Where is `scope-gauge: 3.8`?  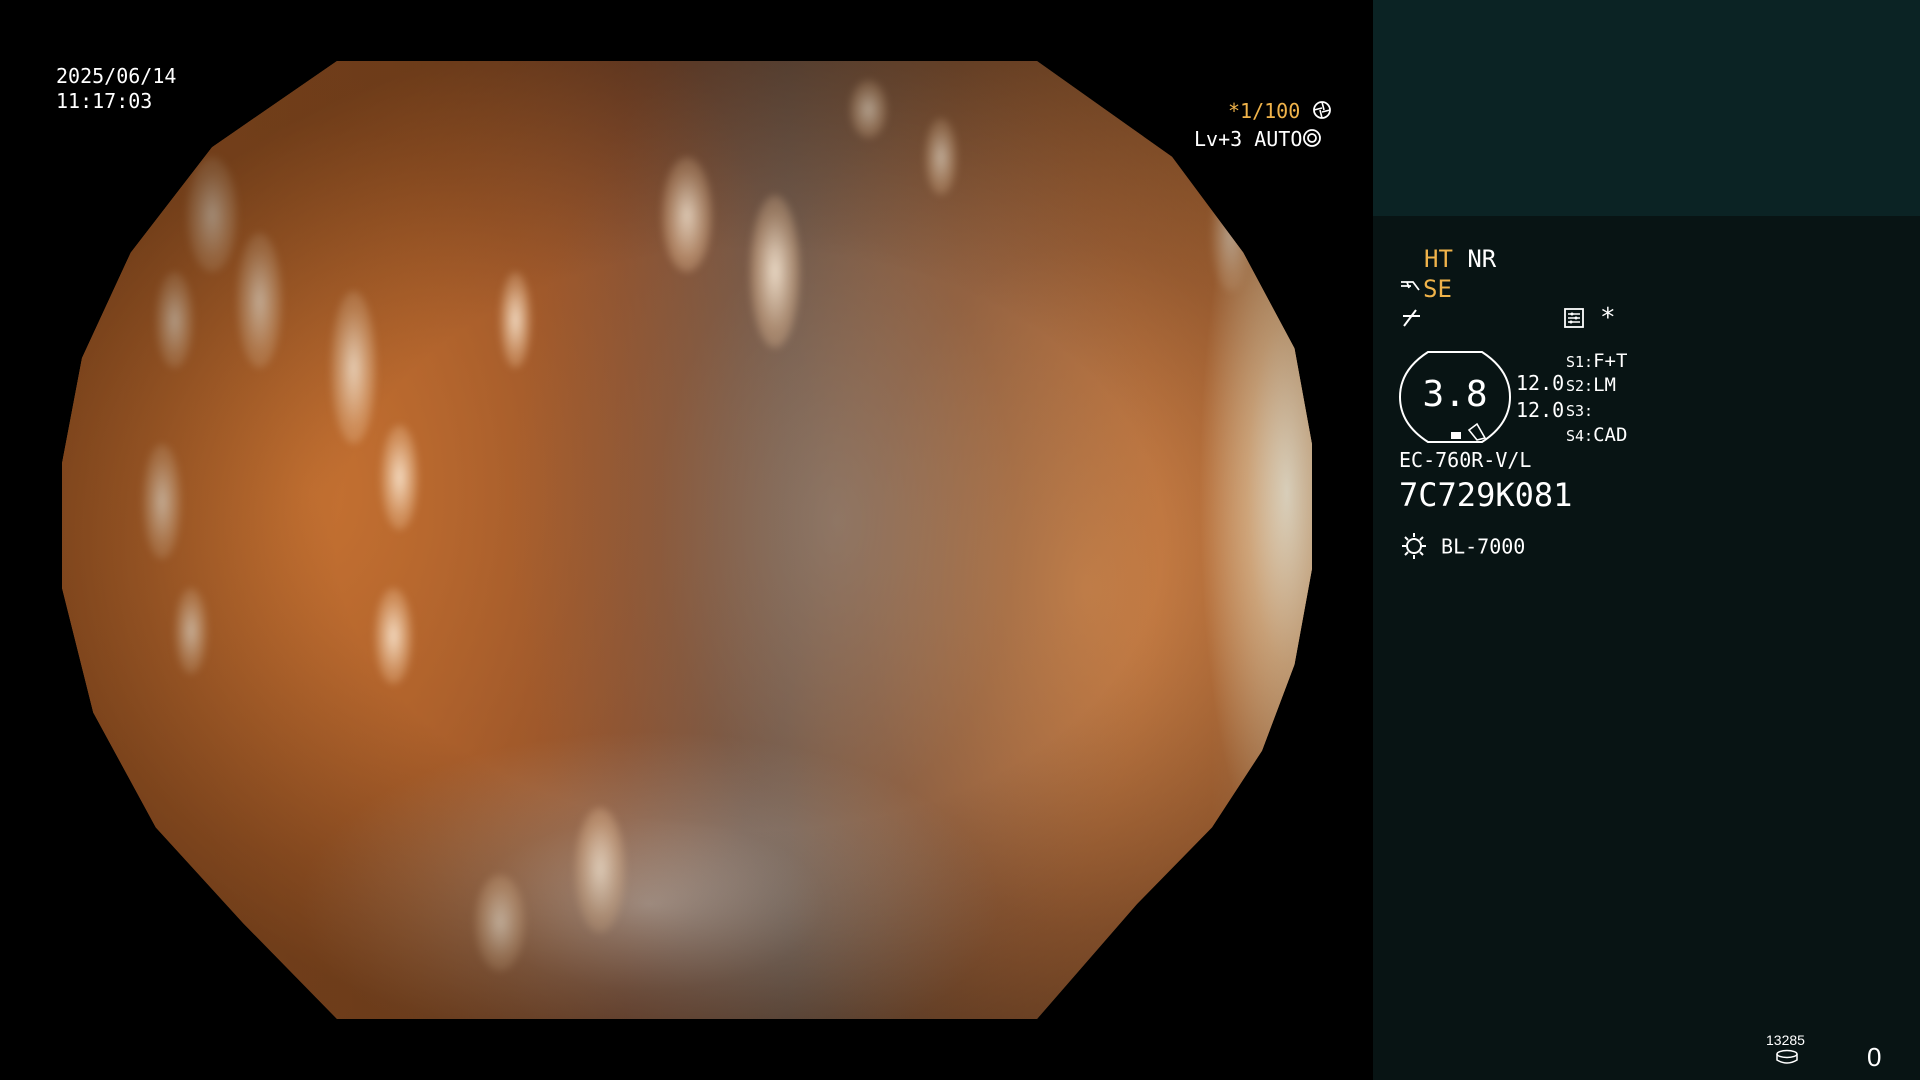
scope-gauge: 3.8 is located at coordinates (1455, 397).